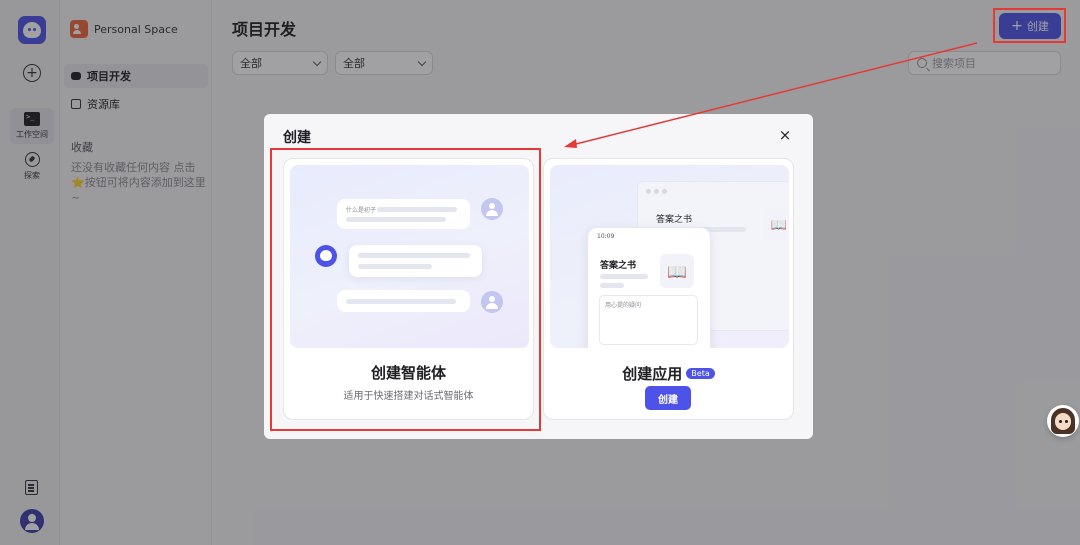 Image resolution: width=1080 pixels, height=545 pixels. Describe the element at coordinates (1063, 421) in the screenshot. I see `assistant-avatar` at that location.